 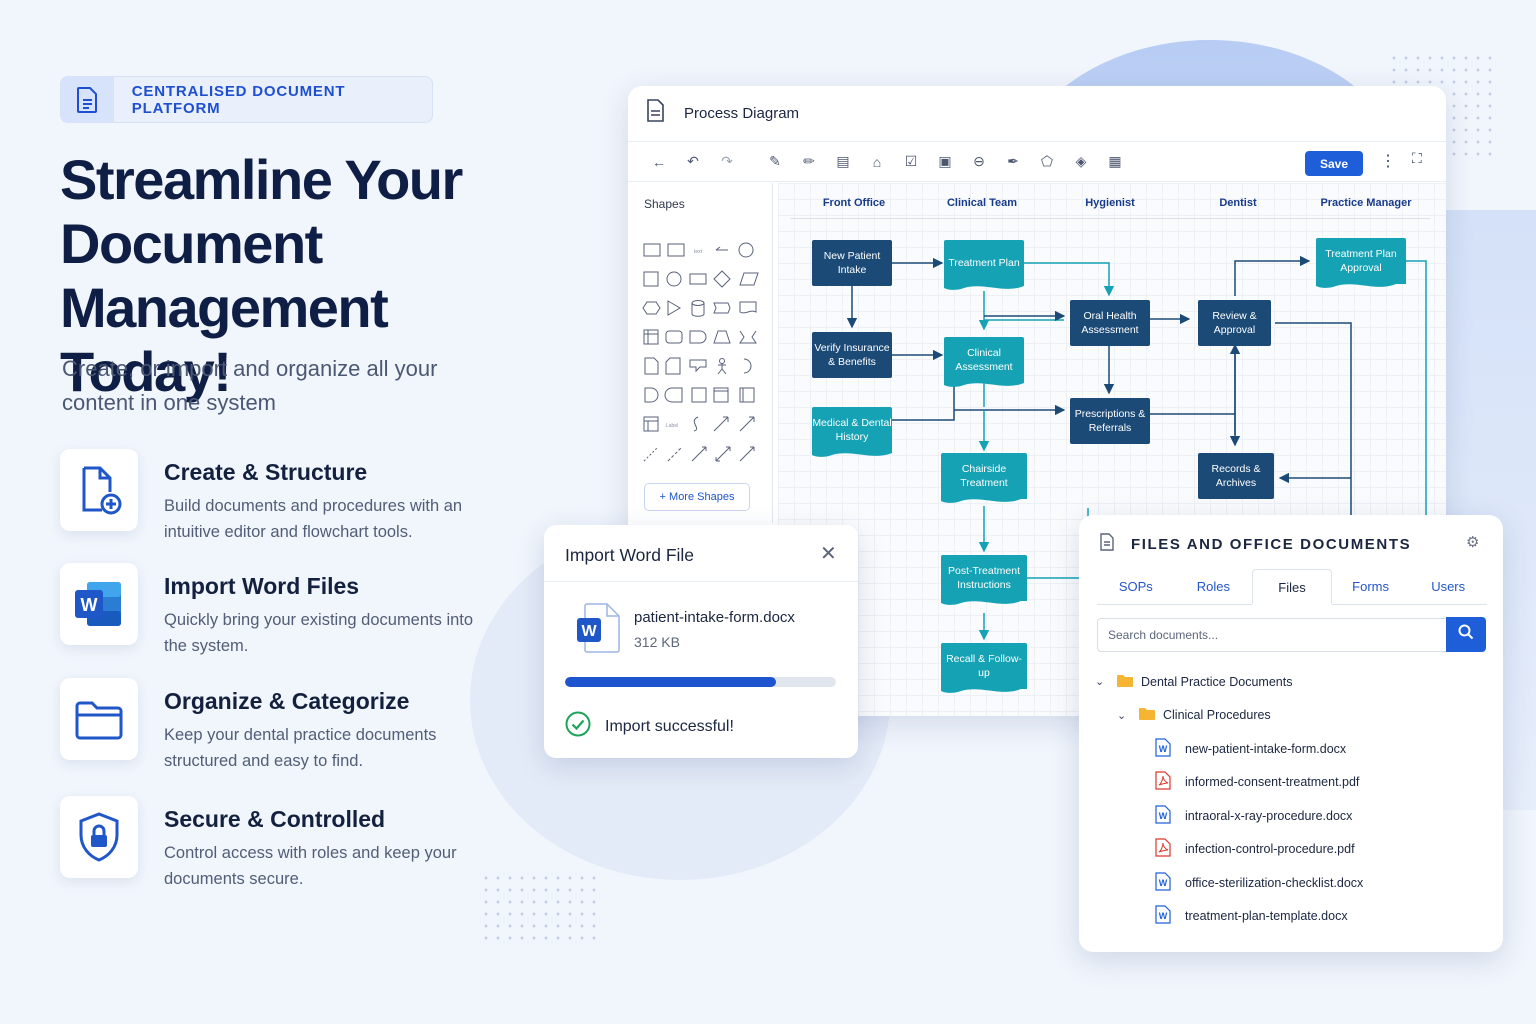 I want to click on title-line: Streamline Your, so click(x=261, y=179).